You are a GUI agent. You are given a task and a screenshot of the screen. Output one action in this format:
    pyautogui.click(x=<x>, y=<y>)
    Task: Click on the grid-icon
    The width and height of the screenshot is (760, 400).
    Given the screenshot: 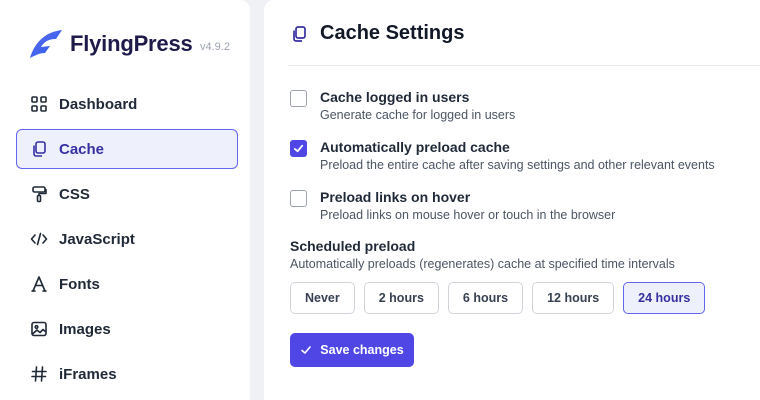 What is the action you would take?
    pyautogui.click(x=39, y=104)
    